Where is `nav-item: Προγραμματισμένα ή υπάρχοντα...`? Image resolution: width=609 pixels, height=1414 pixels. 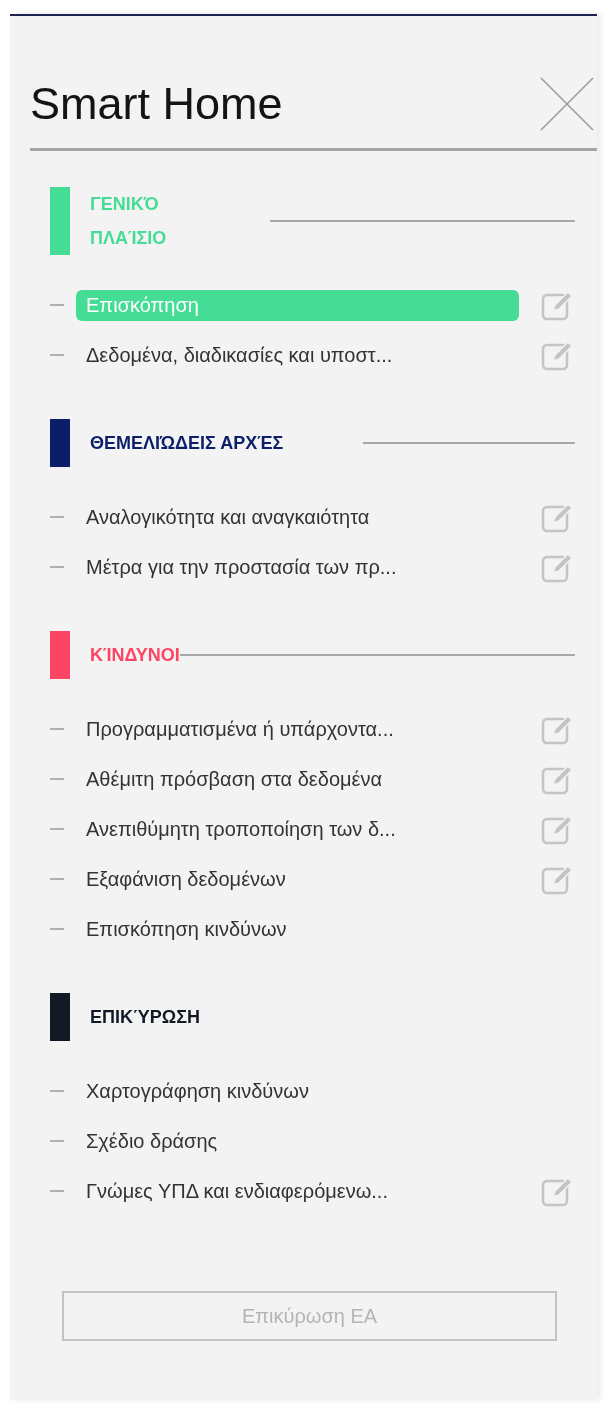 nav-item: Προγραμματισμένα ή υπάρχοντα... is located at coordinates (235, 729).